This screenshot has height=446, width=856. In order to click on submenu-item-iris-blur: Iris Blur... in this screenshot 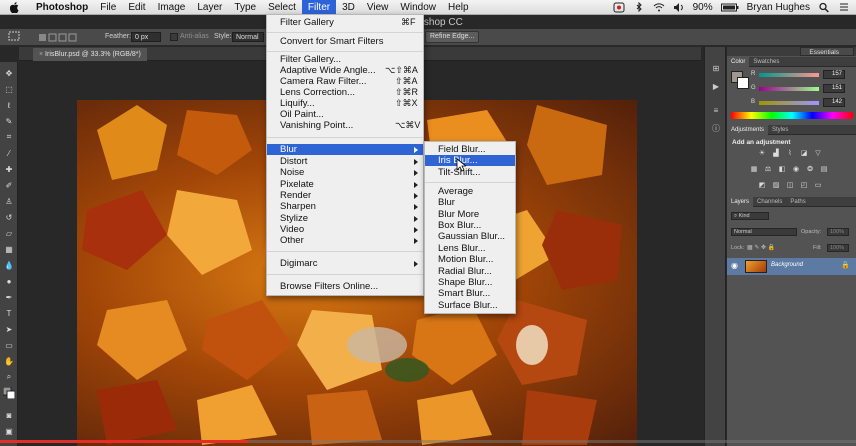, I will do `click(470, 160)`.